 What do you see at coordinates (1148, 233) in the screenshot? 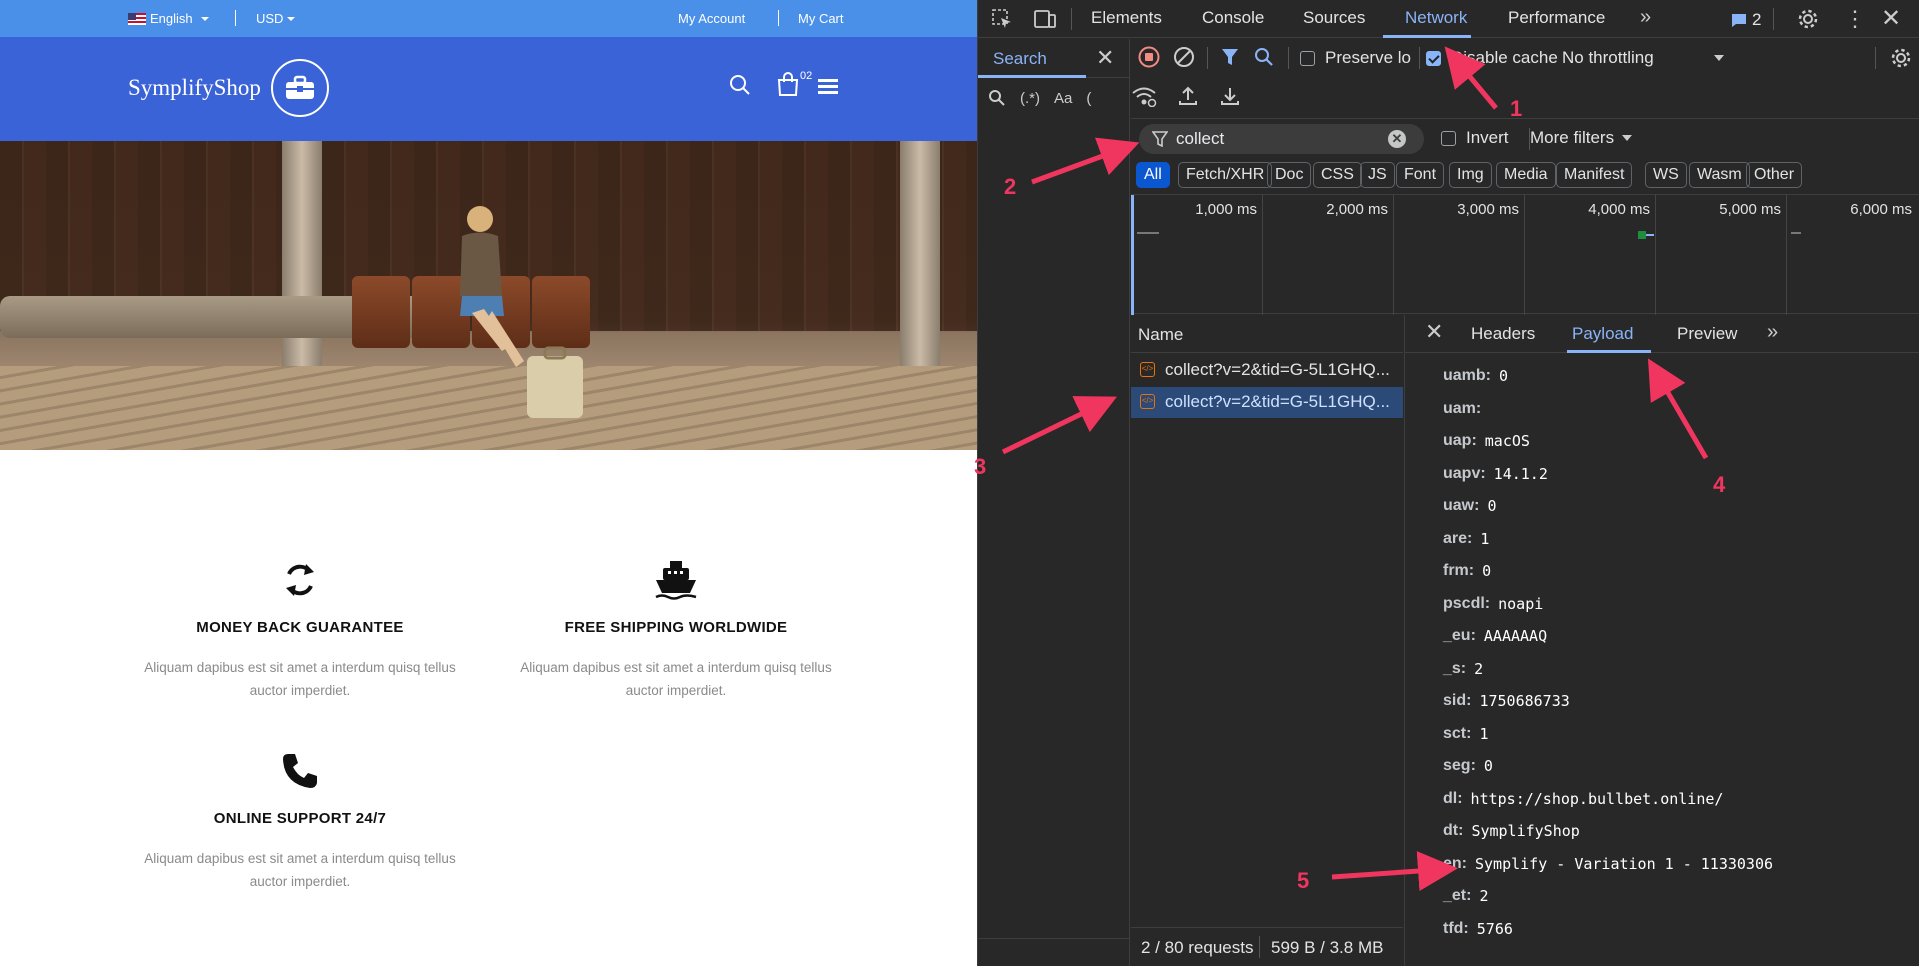
I see `timeline-request-bar` at bounding box center [1148, 233].